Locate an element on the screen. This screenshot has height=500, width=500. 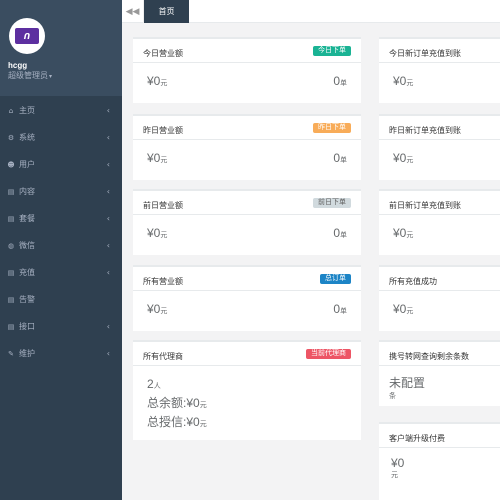
wechat-icon: ◍ is located at coordinates (11, 245).